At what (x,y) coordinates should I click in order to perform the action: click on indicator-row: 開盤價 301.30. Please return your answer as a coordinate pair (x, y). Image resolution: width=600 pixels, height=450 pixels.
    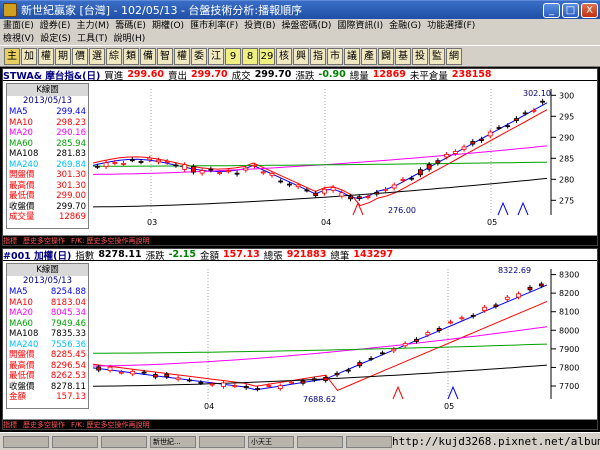
    Looking at the image, I should click on (47, 175).